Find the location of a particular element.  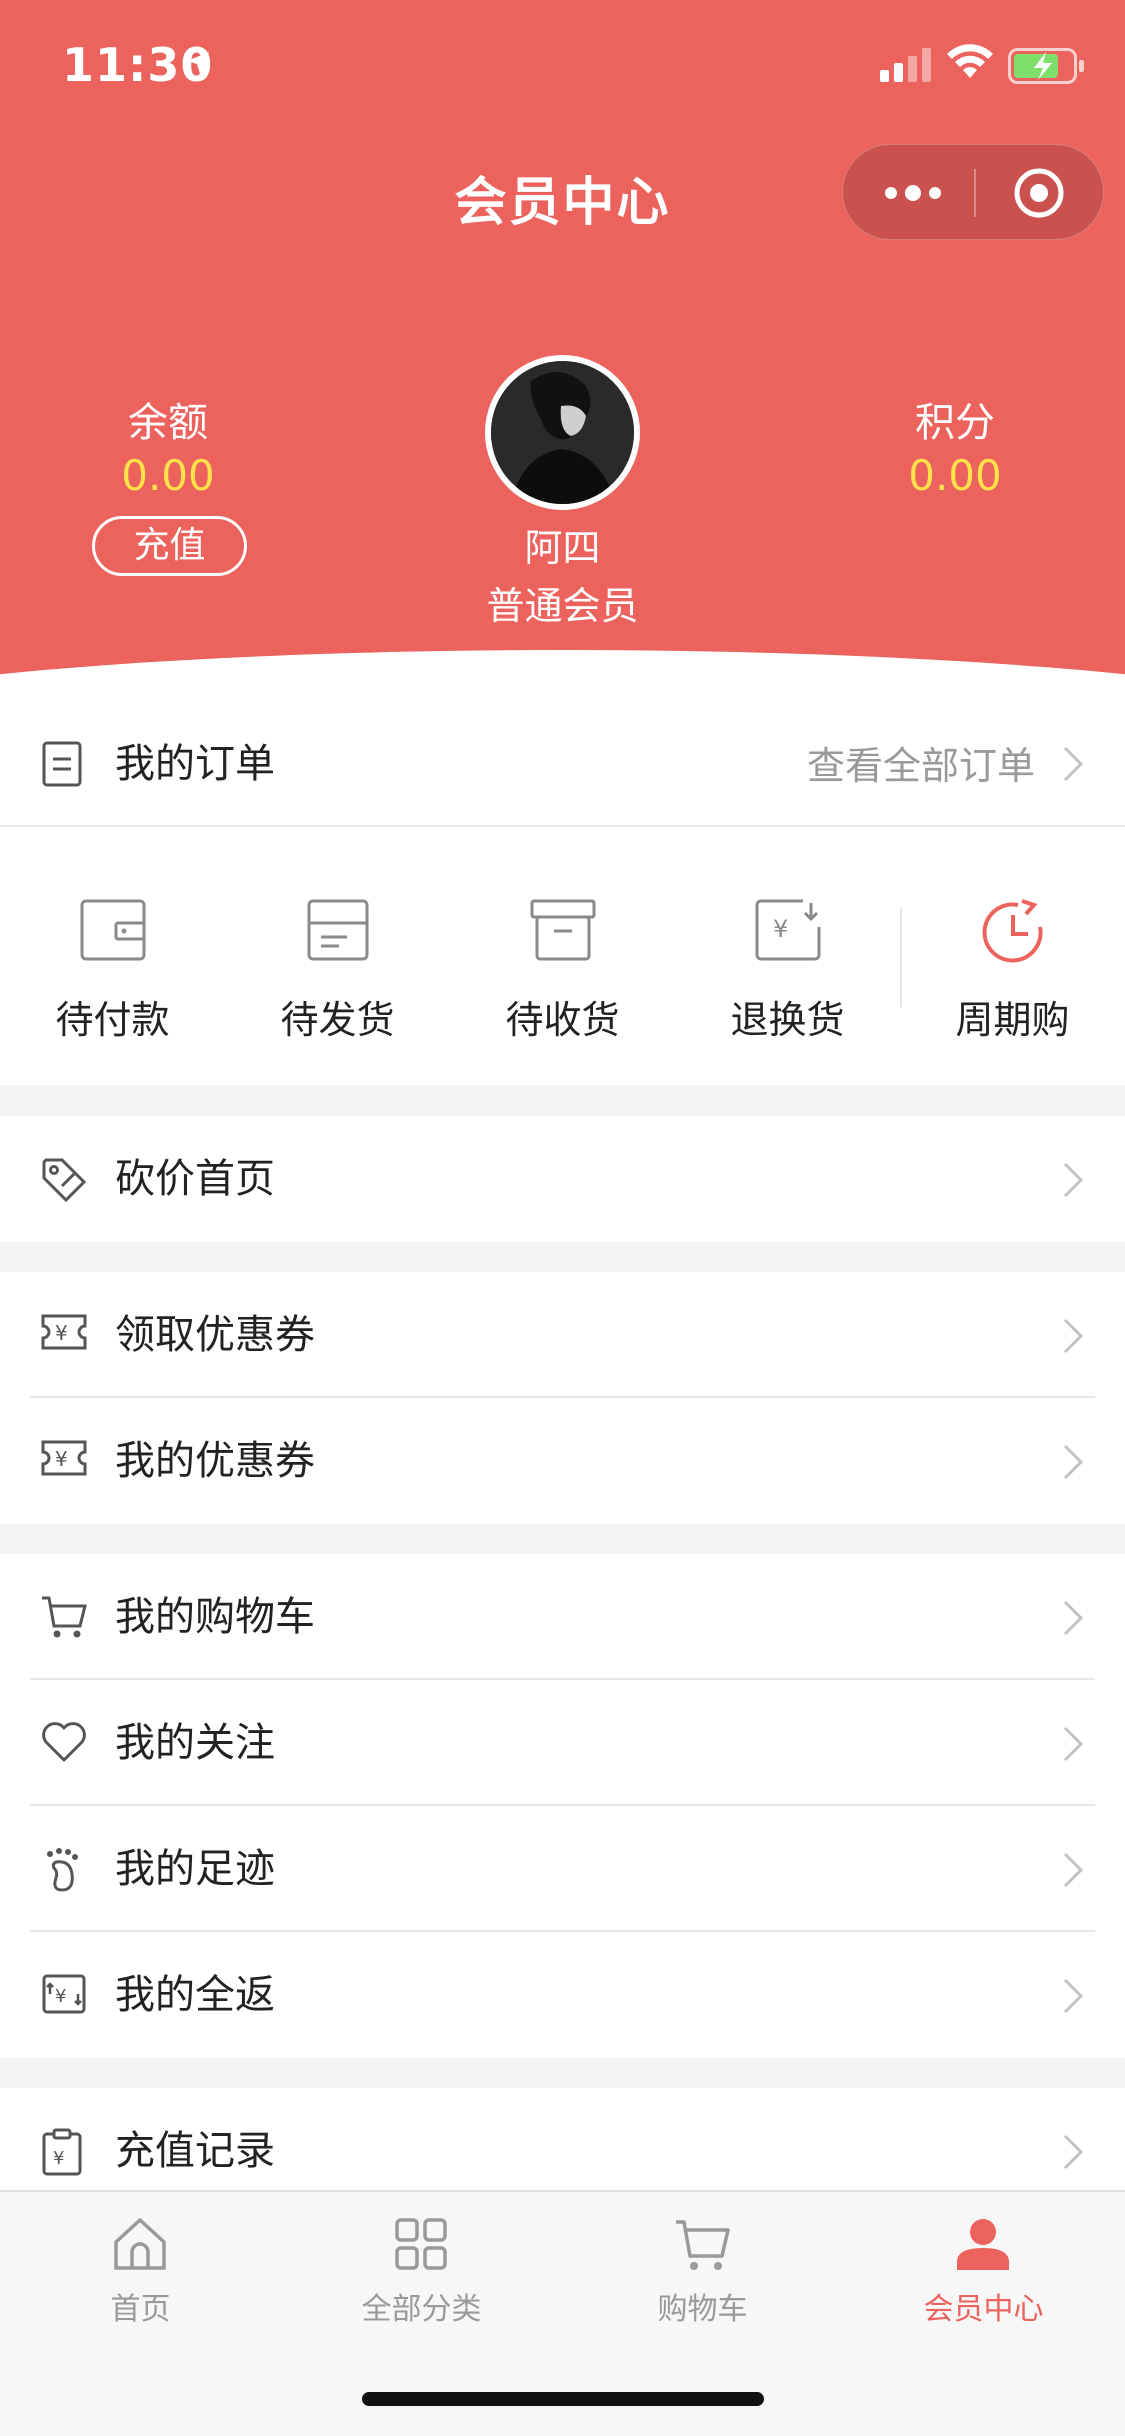

points-value: 0.00 is located at coordinates (955, 475).